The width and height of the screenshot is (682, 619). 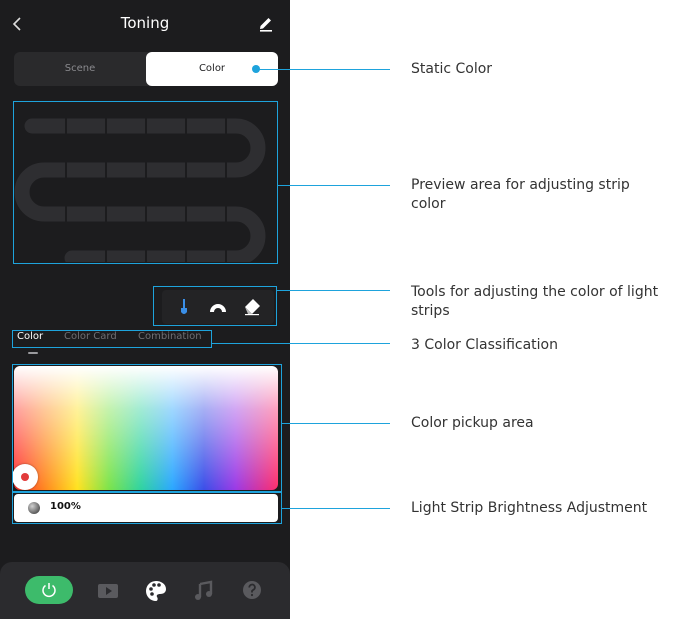 What do you see at coordinates (324, 69) in the screenshot?
I see `static-color-leader` at bounding box center [324, 69].